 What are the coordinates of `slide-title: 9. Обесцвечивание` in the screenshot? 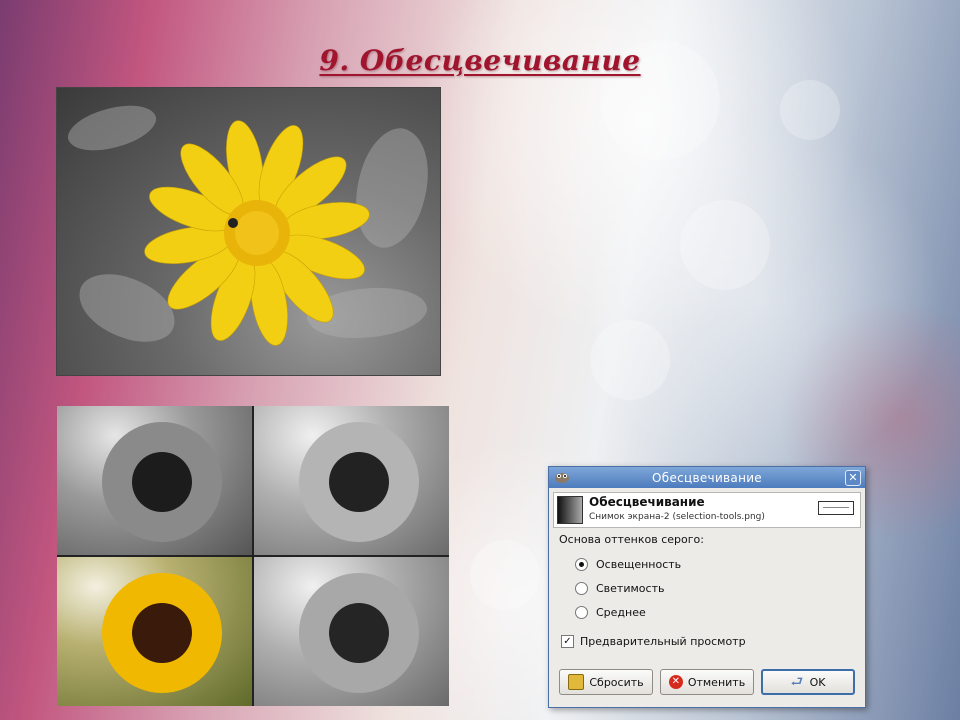 It's located at (480, 60).